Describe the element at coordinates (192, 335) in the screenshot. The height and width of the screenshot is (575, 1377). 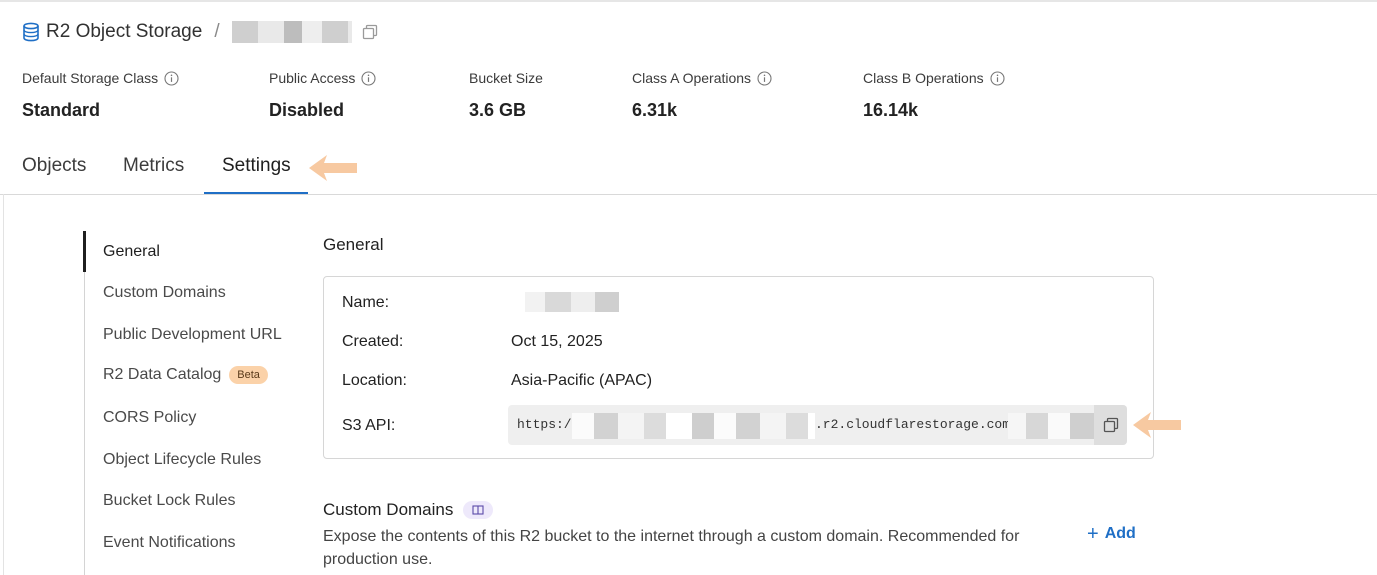
I see `side-nav-public-dev-url: Public Development URL` at that location.